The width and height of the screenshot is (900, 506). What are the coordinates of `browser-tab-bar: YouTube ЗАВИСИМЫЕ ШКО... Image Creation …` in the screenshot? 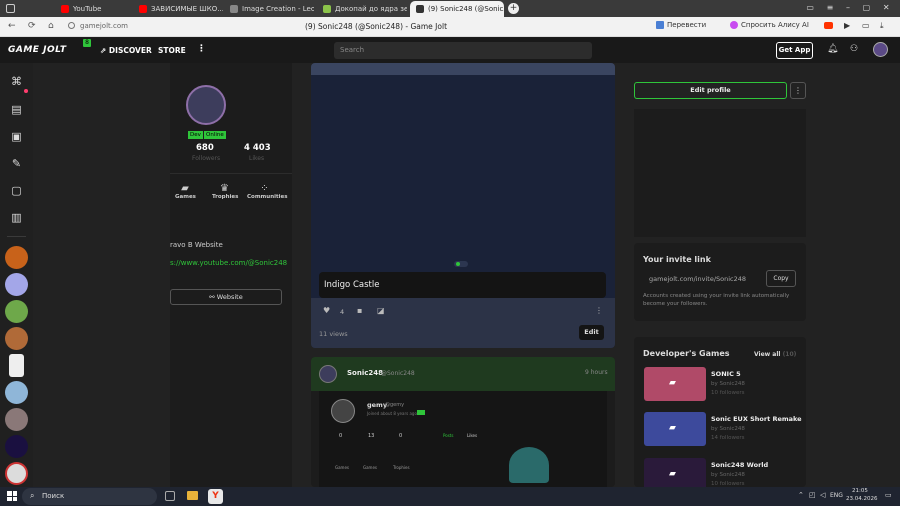 It's located at (450, 8).